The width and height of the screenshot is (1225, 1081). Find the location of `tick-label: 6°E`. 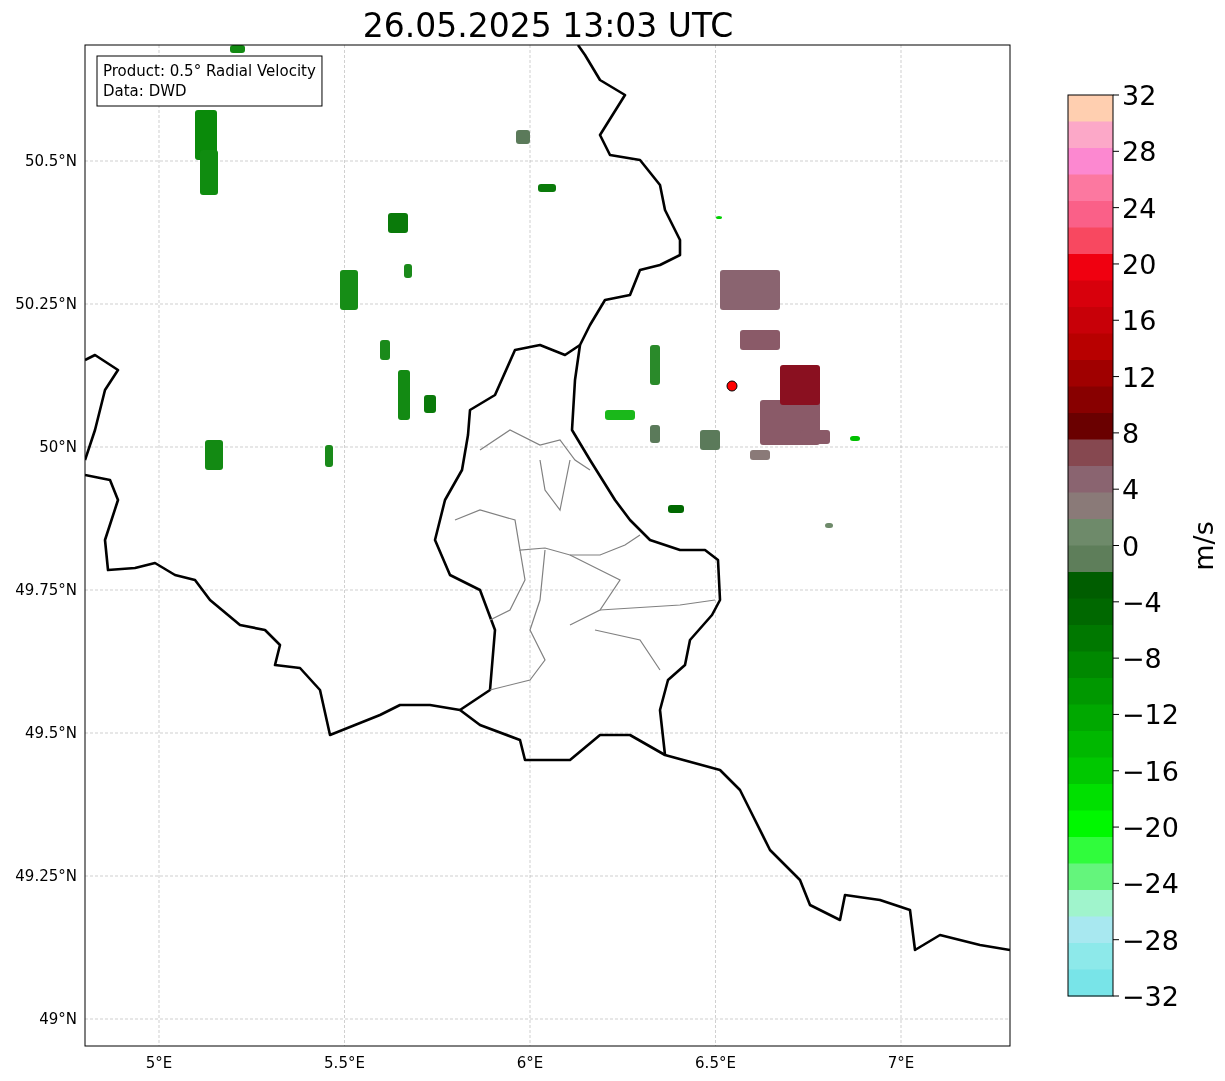

tick-label: 6°E is located at coordinates (530, 1063).